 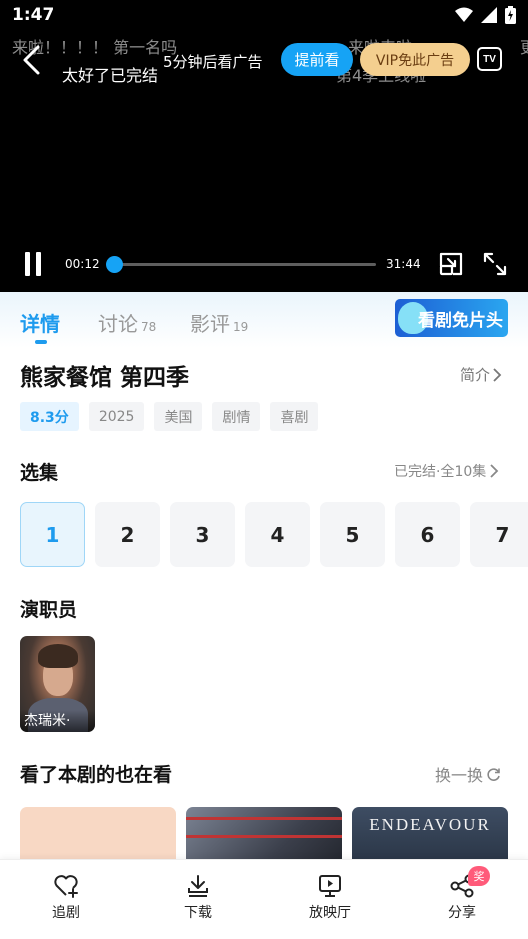 I want to click on progress-thumb, so click(x=114, y=264).